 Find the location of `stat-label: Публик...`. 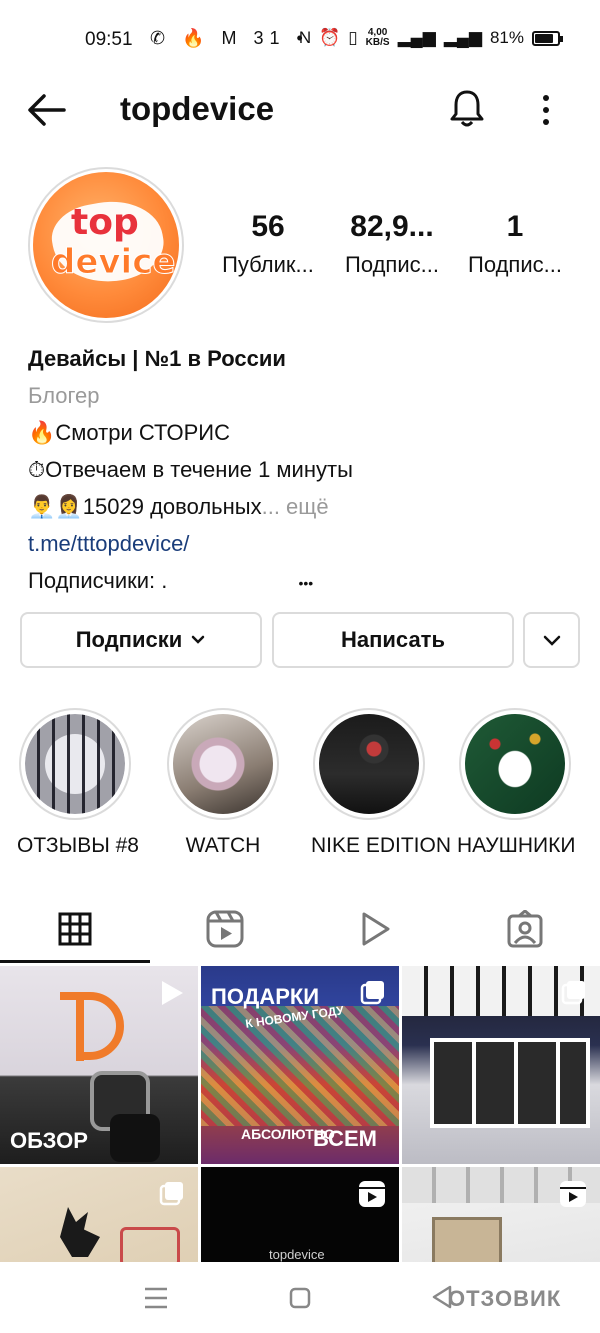

stat-label: Публик... is located at coordinates (268, 264).